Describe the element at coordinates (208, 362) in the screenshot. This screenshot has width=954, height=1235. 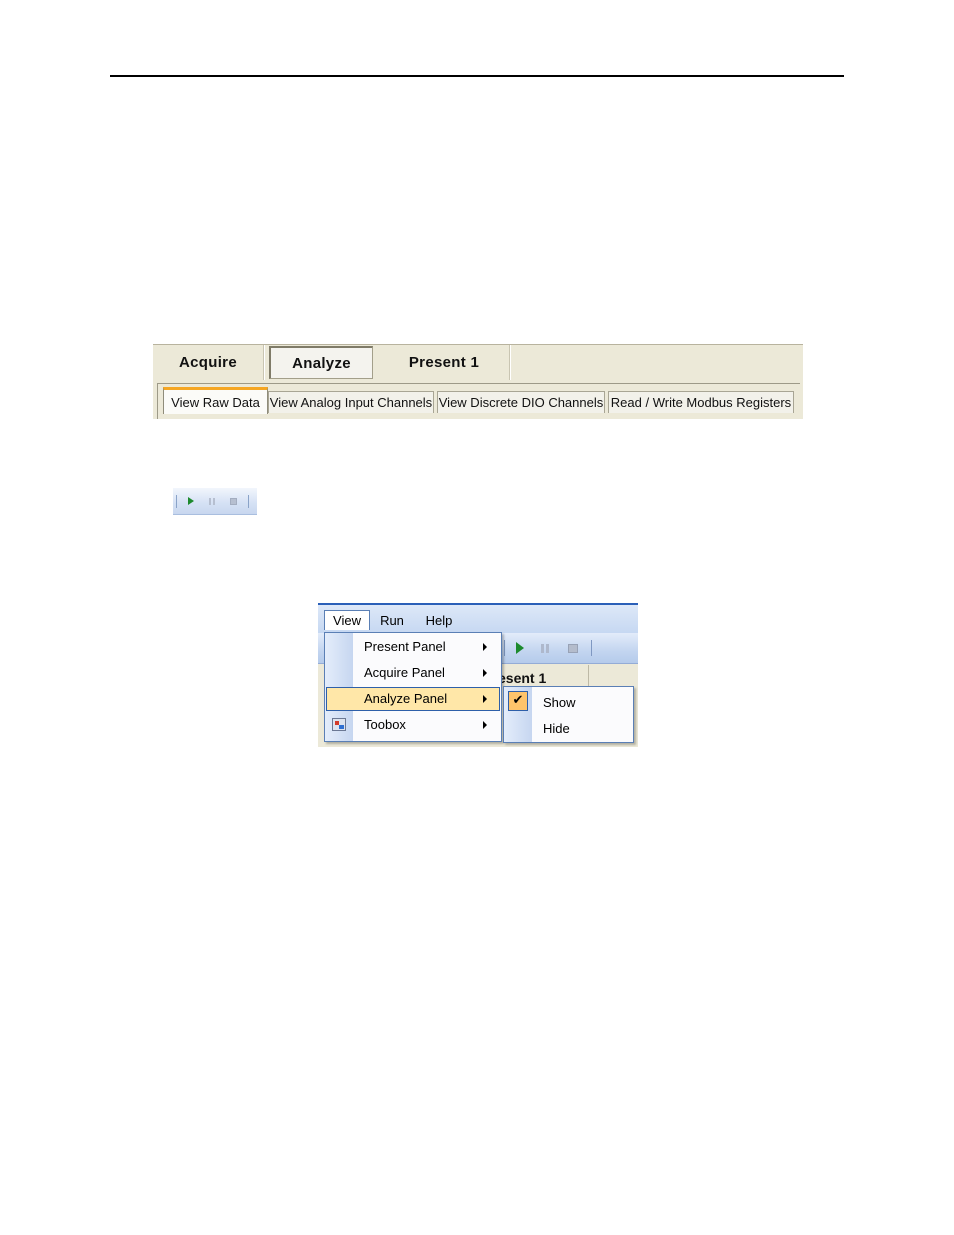
I see `tab-acquire: Acquire` at that location.